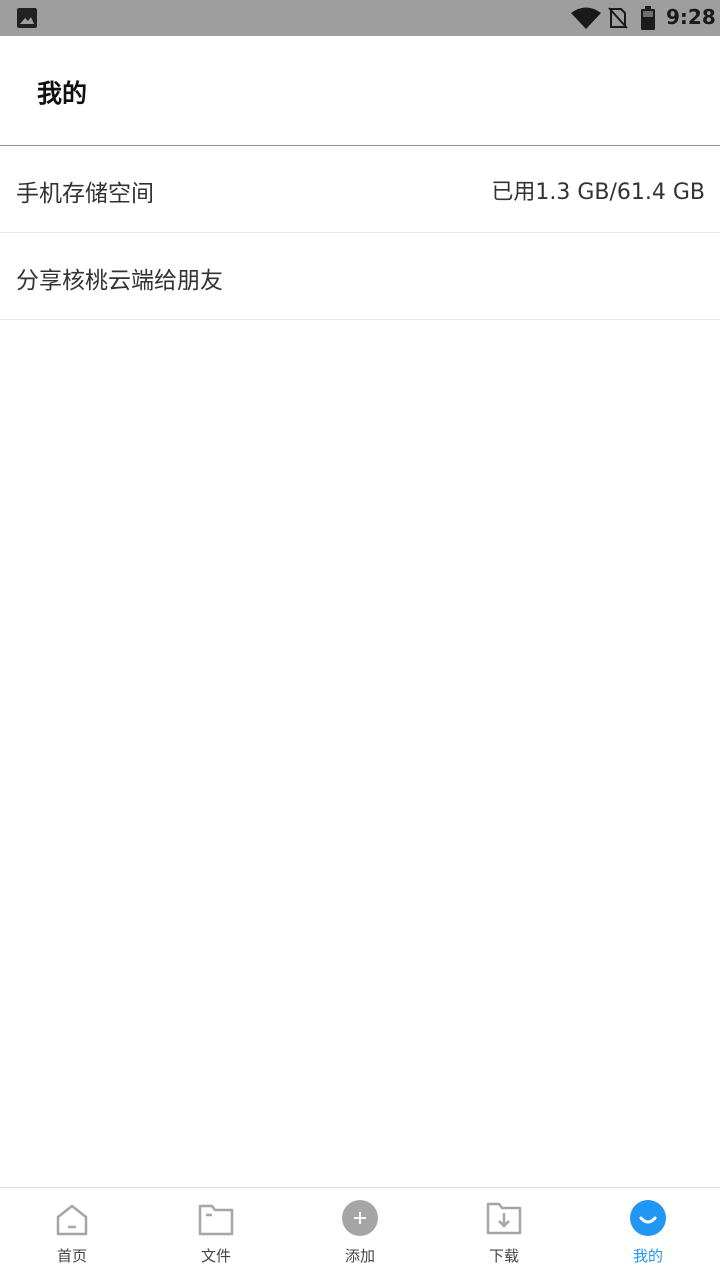 This screenshot has width=720, height=1280. I want to click on nav-item-files: 文件, so click(216, 1234).